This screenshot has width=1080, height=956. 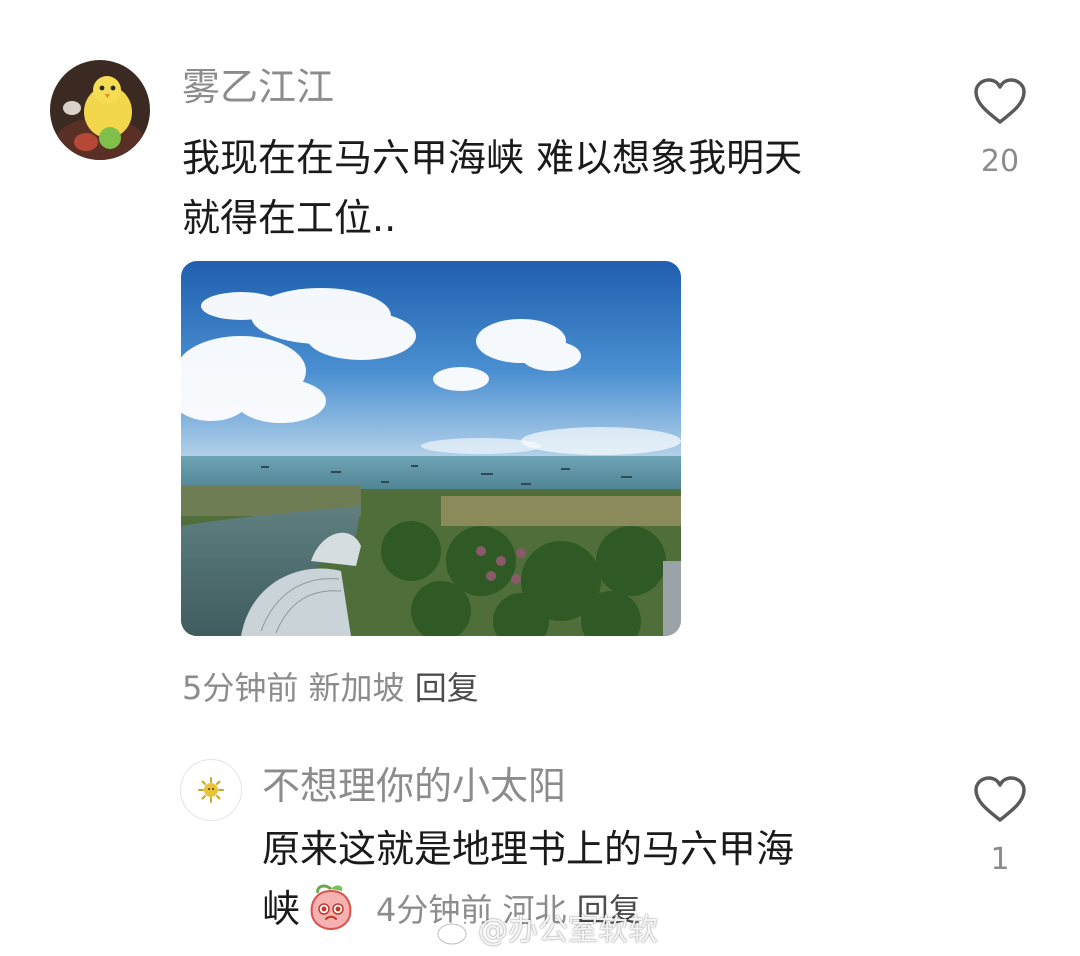 What do you see at coordinates (1000, 859) in the screenshot?
I see `like-count: 1` at bounding box center [1000, 859].